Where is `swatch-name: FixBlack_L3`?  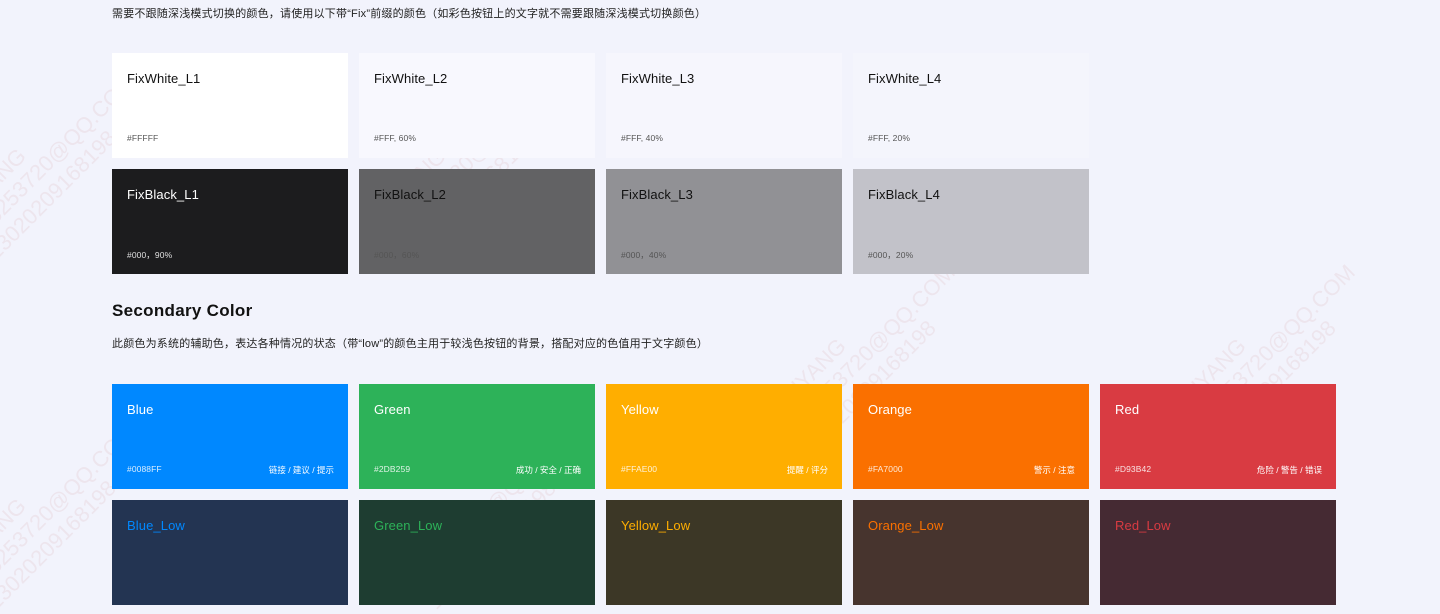
swatch-name: FixBlack_L3 is located at coordinates (657, 194).